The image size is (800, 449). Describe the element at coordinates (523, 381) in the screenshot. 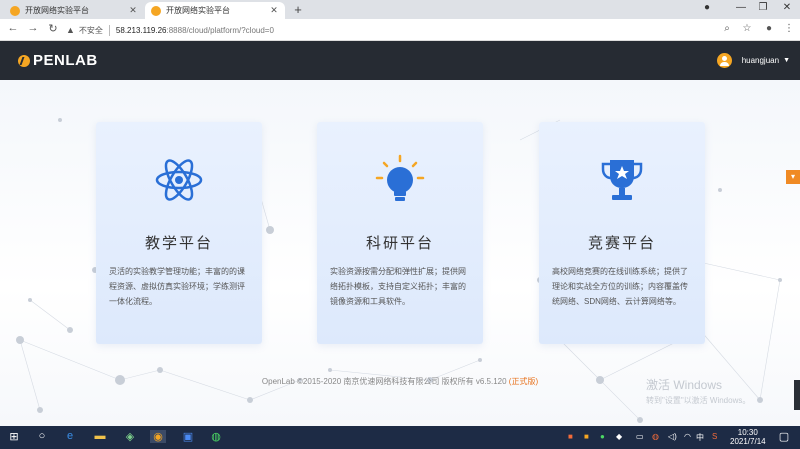

I see `release-badge: (正式版)` at that location.